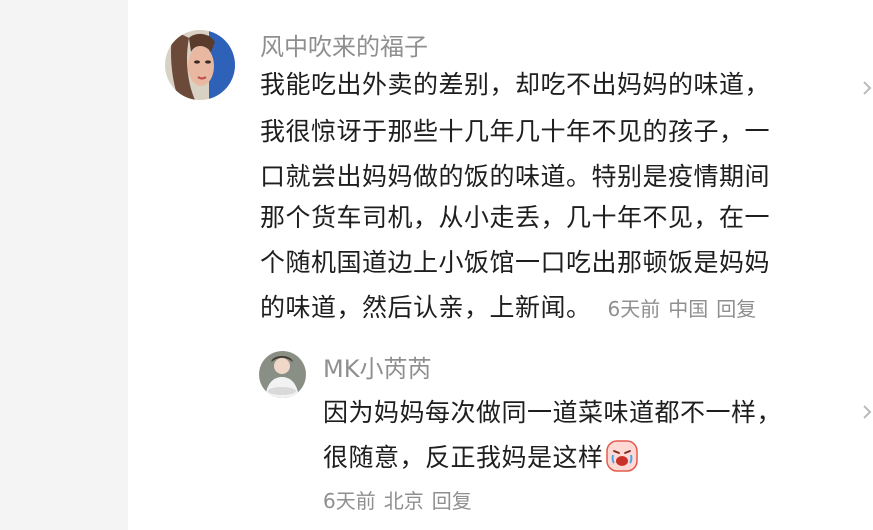 The height and width of the screenshot is (530, 873). What do you see at coordinates (64, 265) in the screenshot?
I see `left-margin-strip` at bounding box center [64, 265].